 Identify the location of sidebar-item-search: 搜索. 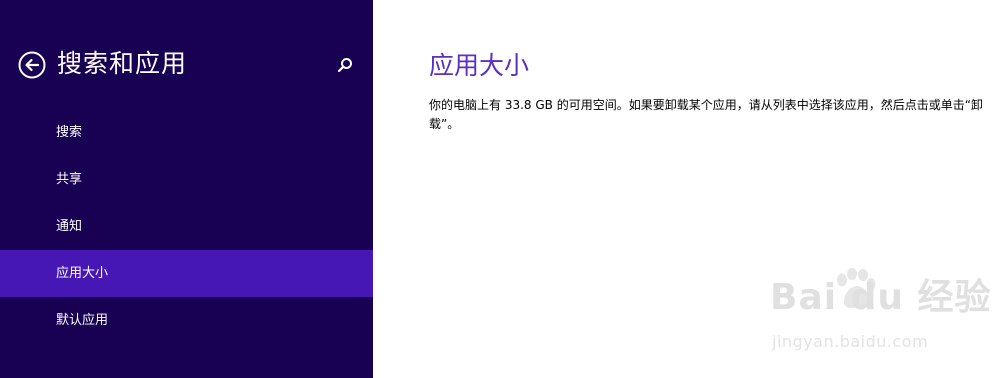
(186, 132).